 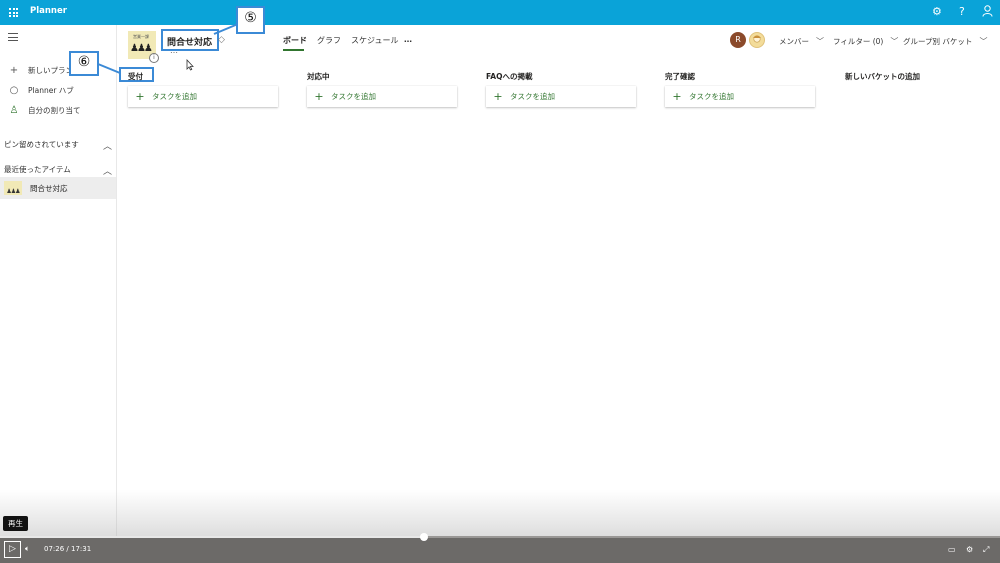 I want to click on people-icon: ♟♟♟, so click(x=141, y=48).